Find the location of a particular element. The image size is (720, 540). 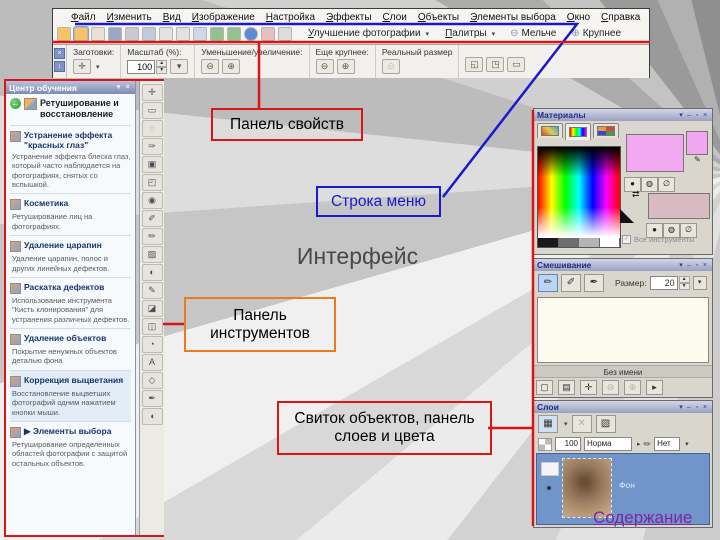

zoom-out-button: Мельче is located at coordinates (538, 33).